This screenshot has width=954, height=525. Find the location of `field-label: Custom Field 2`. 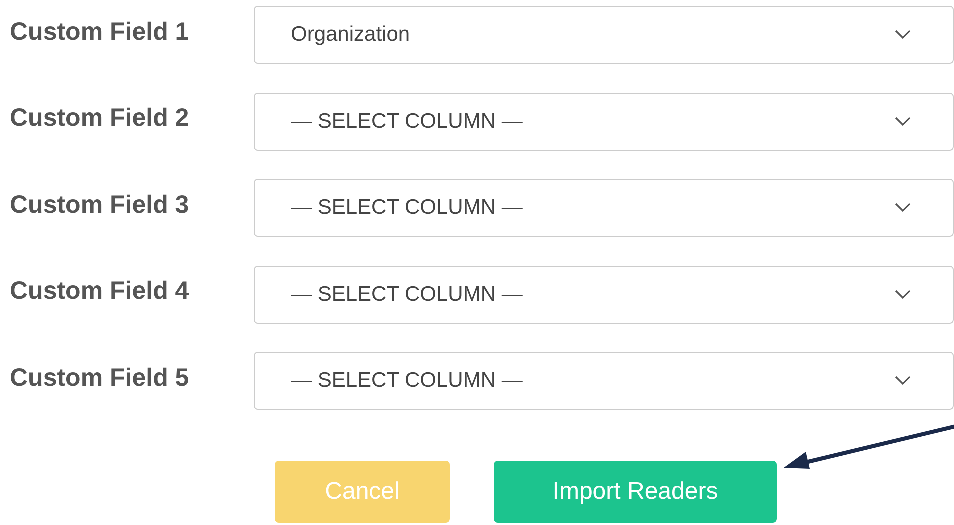

field-label: Custom Field 2 is located at coordinates (99, 119).